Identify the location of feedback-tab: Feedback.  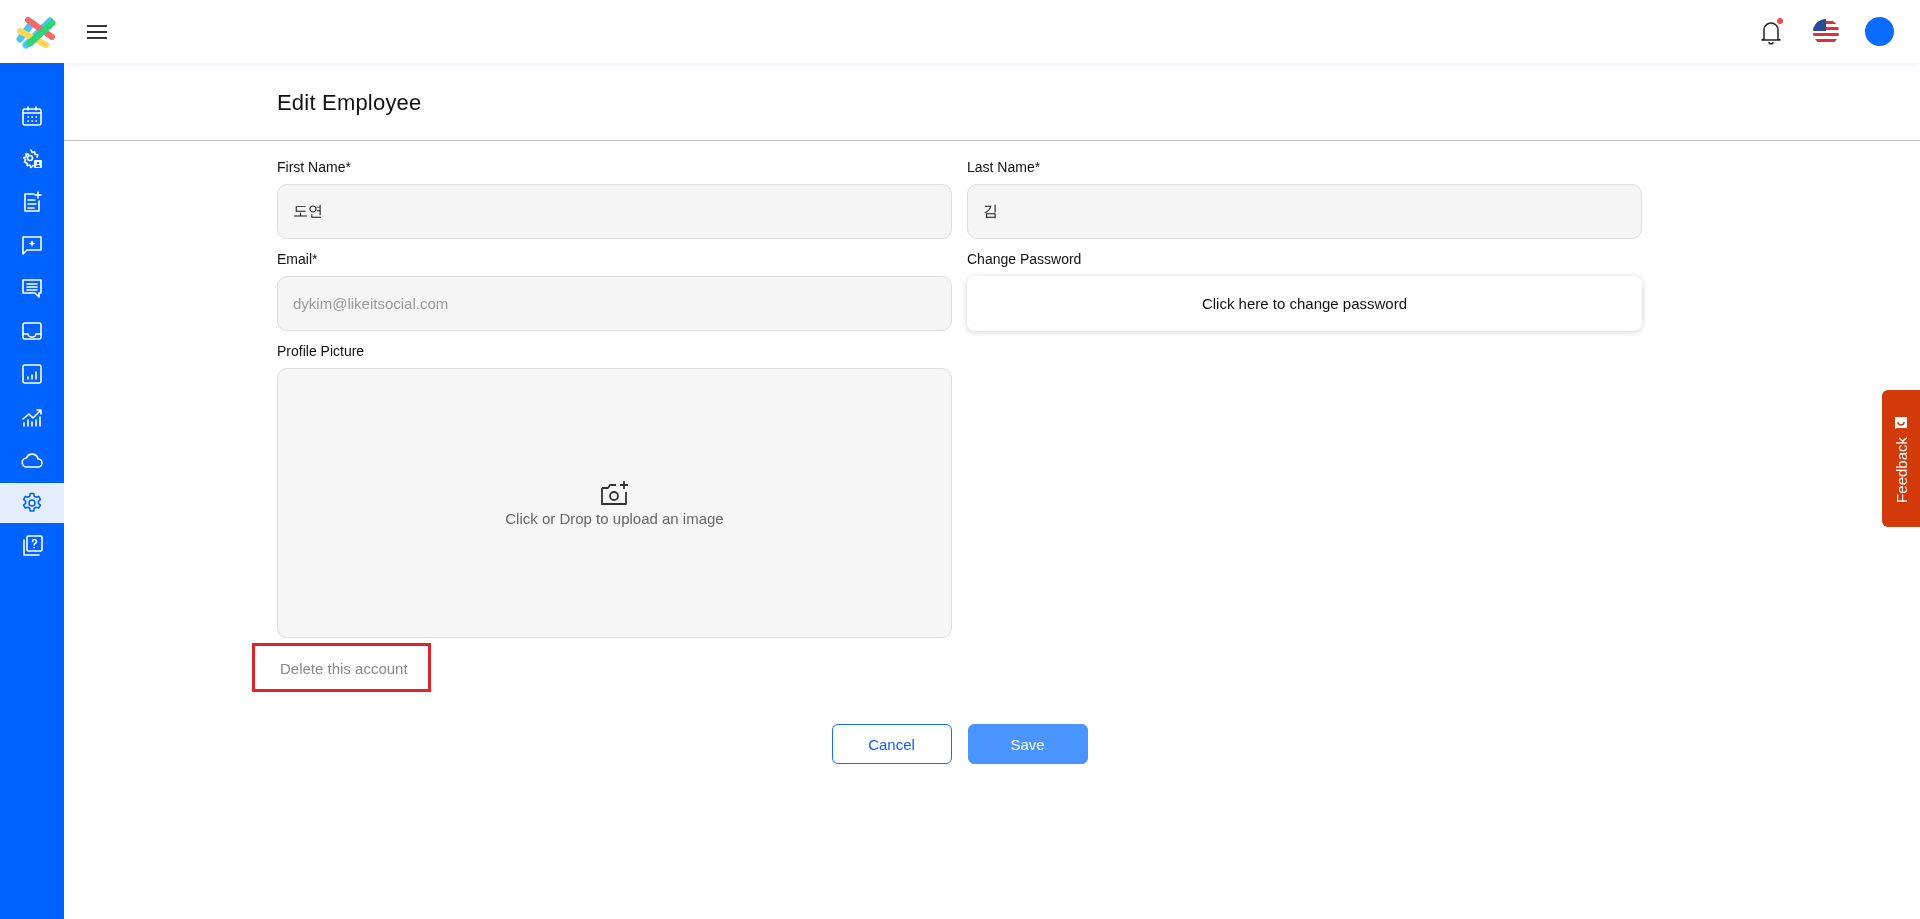
(1901, 458).